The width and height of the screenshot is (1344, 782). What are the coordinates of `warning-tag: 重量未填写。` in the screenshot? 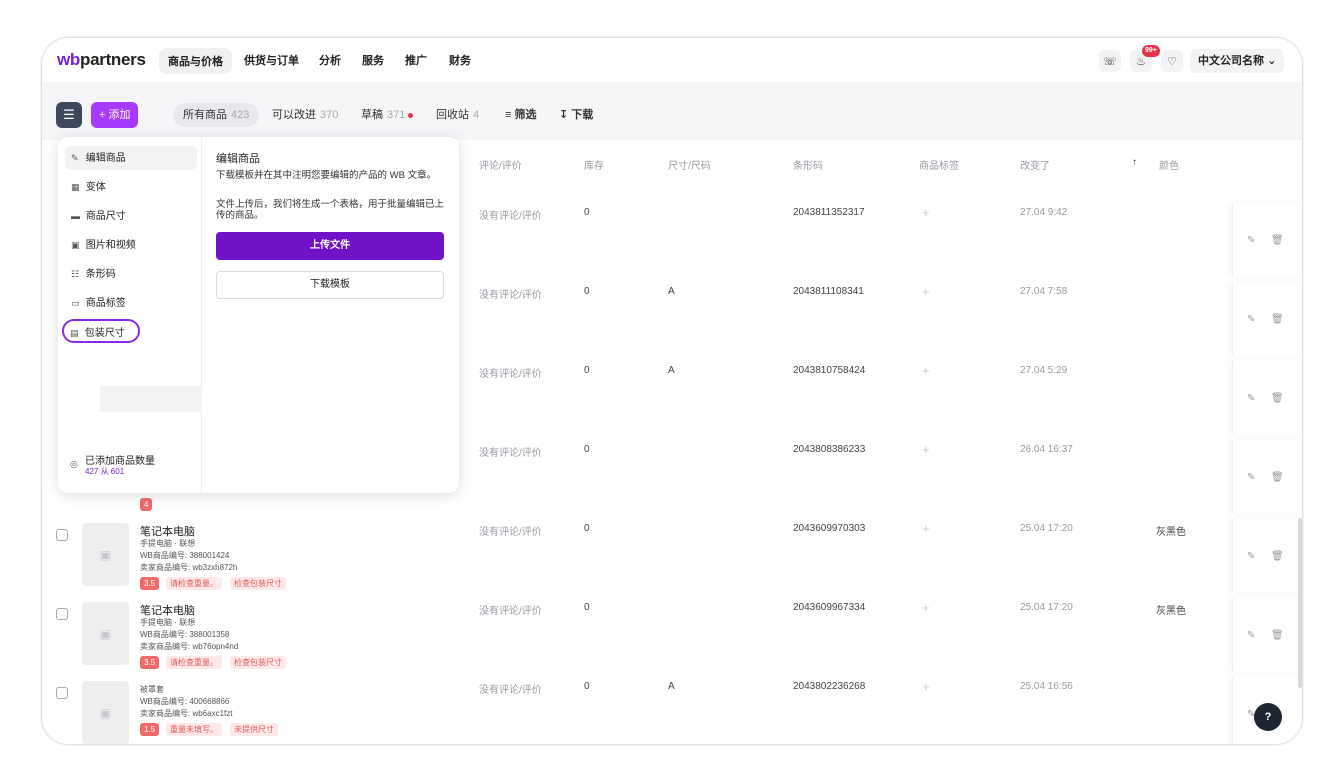 It's located at (194, 729).